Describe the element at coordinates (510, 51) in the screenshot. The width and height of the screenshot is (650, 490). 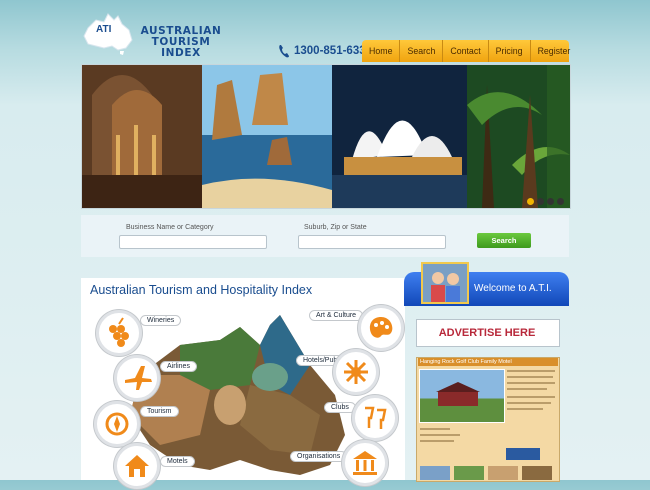
I see `nav-pricing: Pricing` at that location.